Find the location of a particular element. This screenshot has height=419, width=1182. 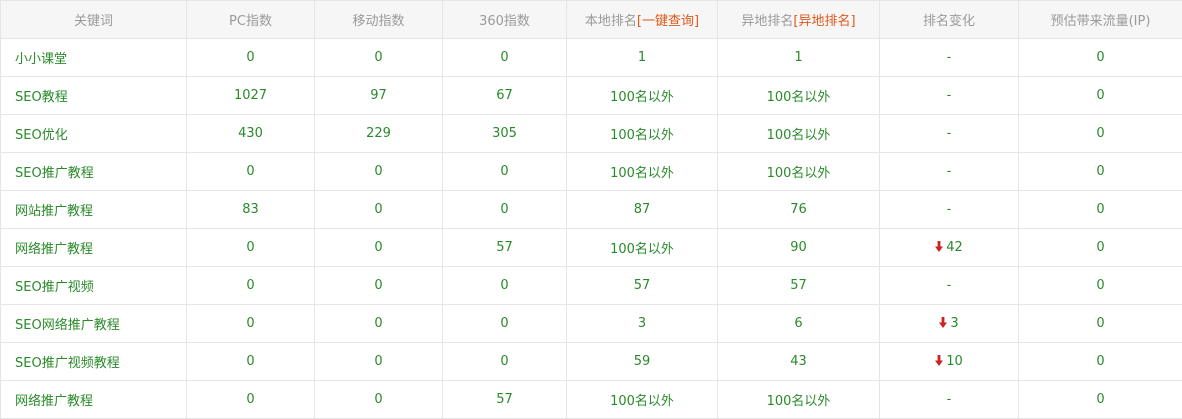

table-row: 网络推广教程0057100名以外100名以外-0 is located at coordinates (591, 400).